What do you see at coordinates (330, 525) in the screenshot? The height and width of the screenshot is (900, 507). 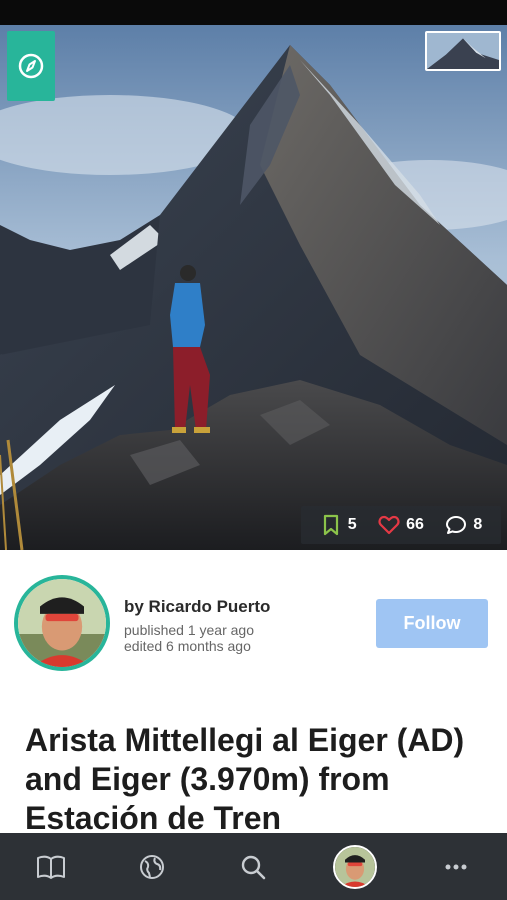 I see `bookmark-icon` at bounding box center [330, 525].